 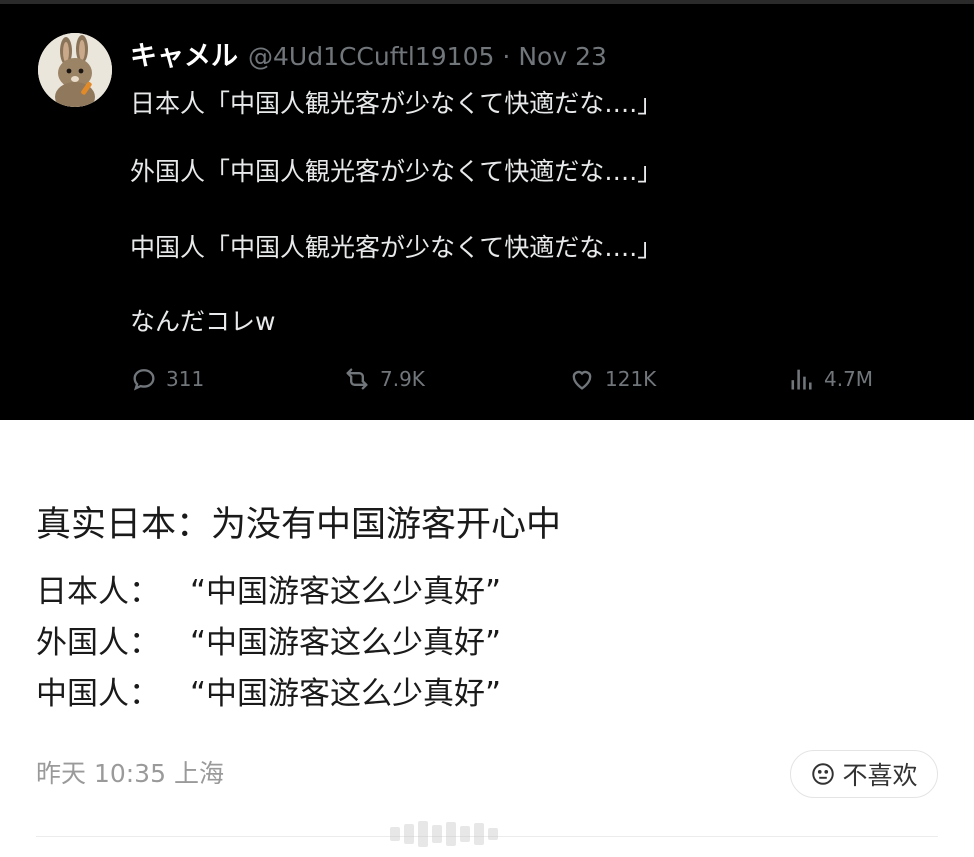 I want to click on tweet-stats-bar: 311 7.9K 121K 4.7M, so click(x=510, y=379).